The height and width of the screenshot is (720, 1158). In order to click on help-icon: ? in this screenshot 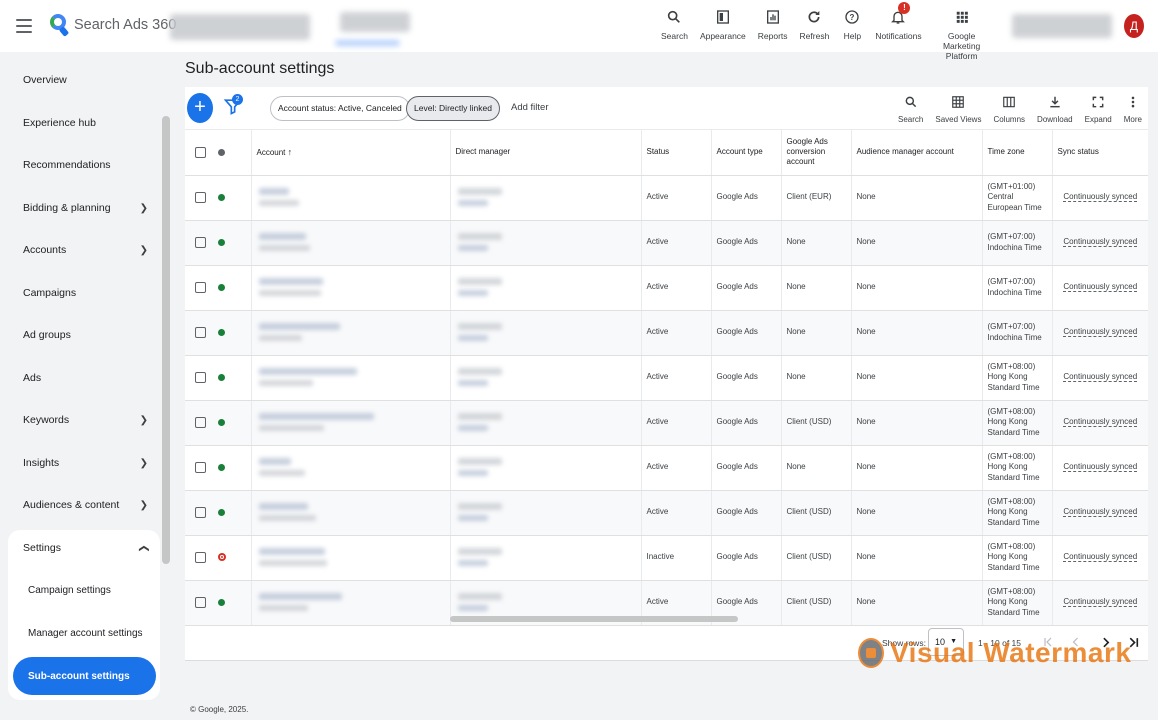, I will do `click(852, 17)`.